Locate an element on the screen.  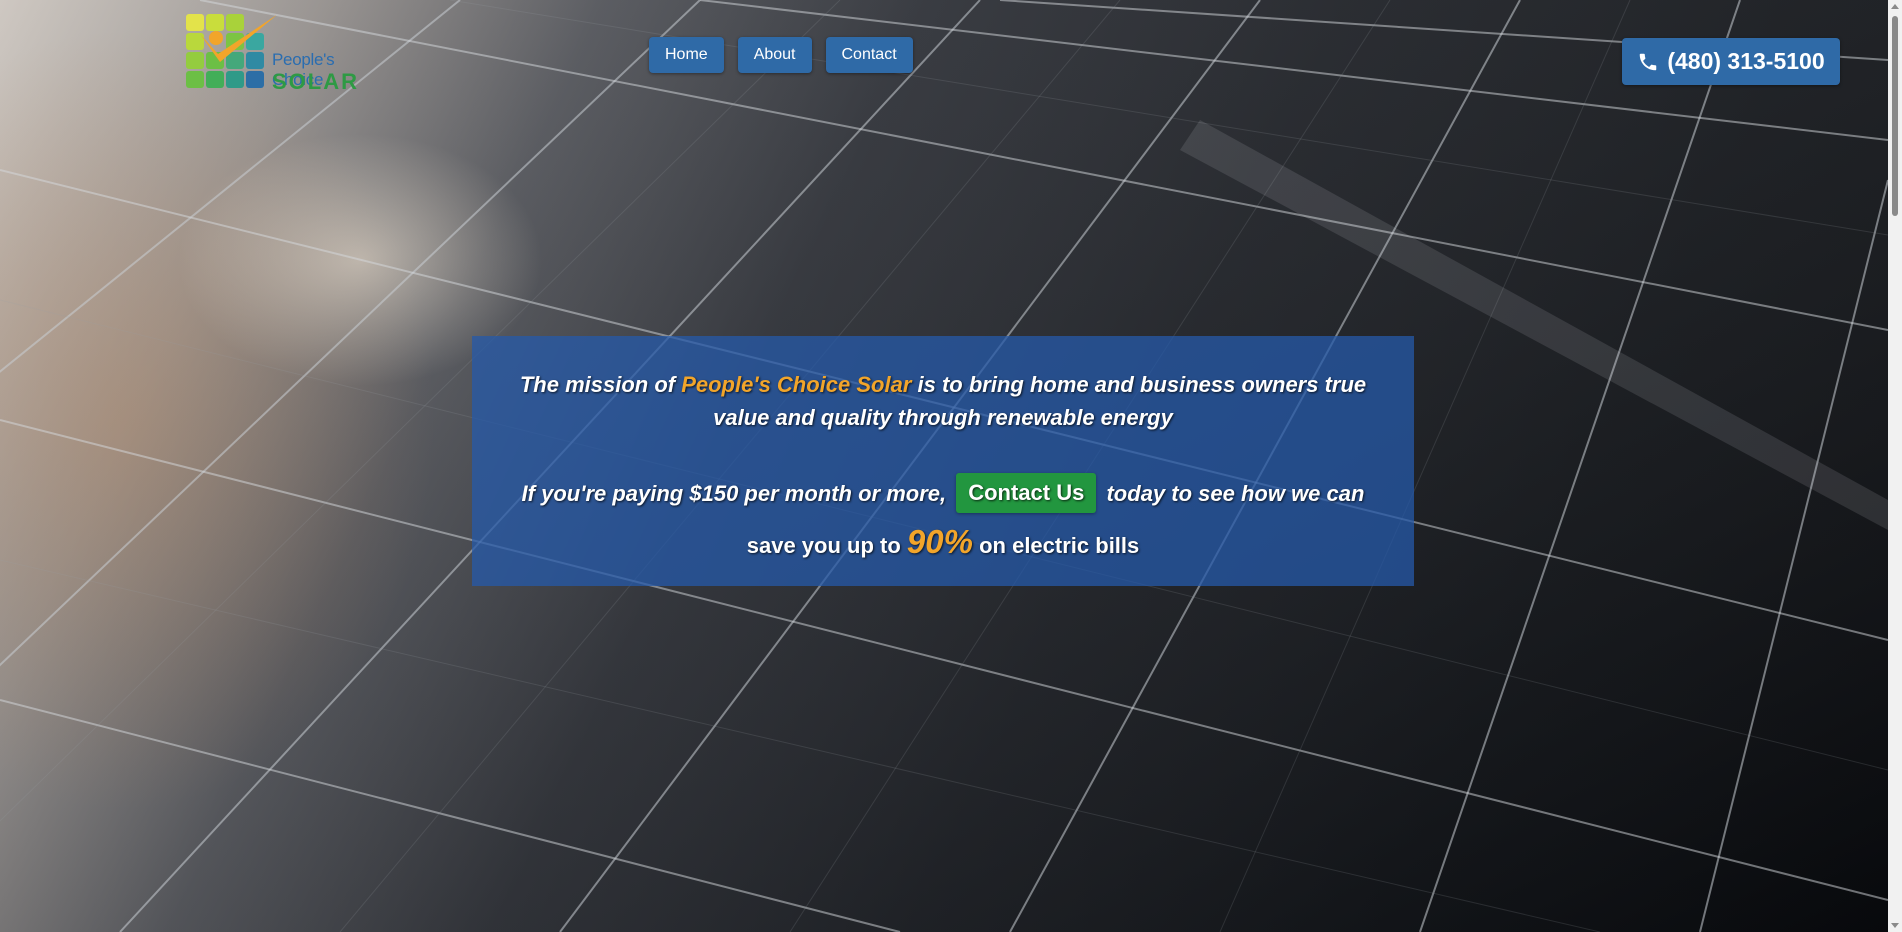
mission-brand-highlight: People's Choice Solar is located at coordinates (796, 384).